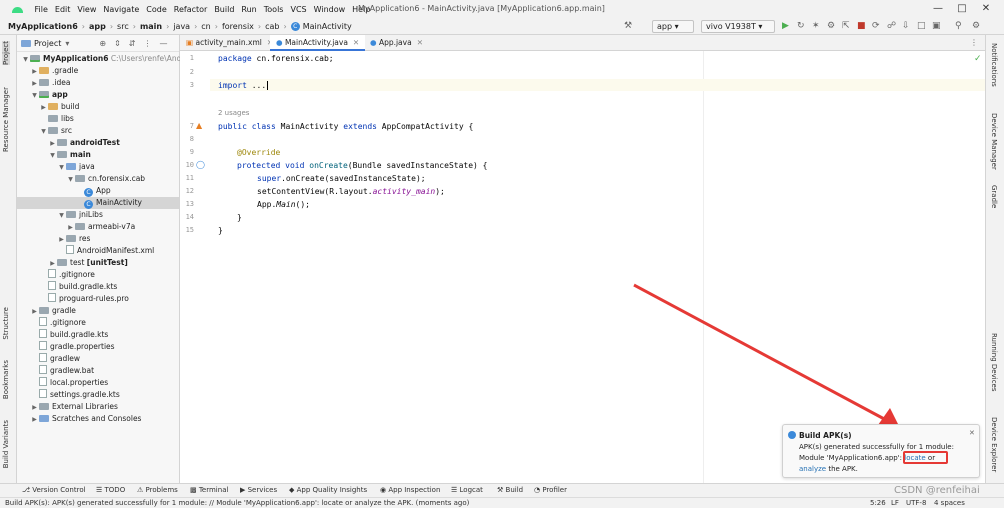 The image size is (1004, 508). Describe the element at coordinates (6, 119) in the screenshot. I see `tool-tab-resource-manager: Resource Manager` at that location.